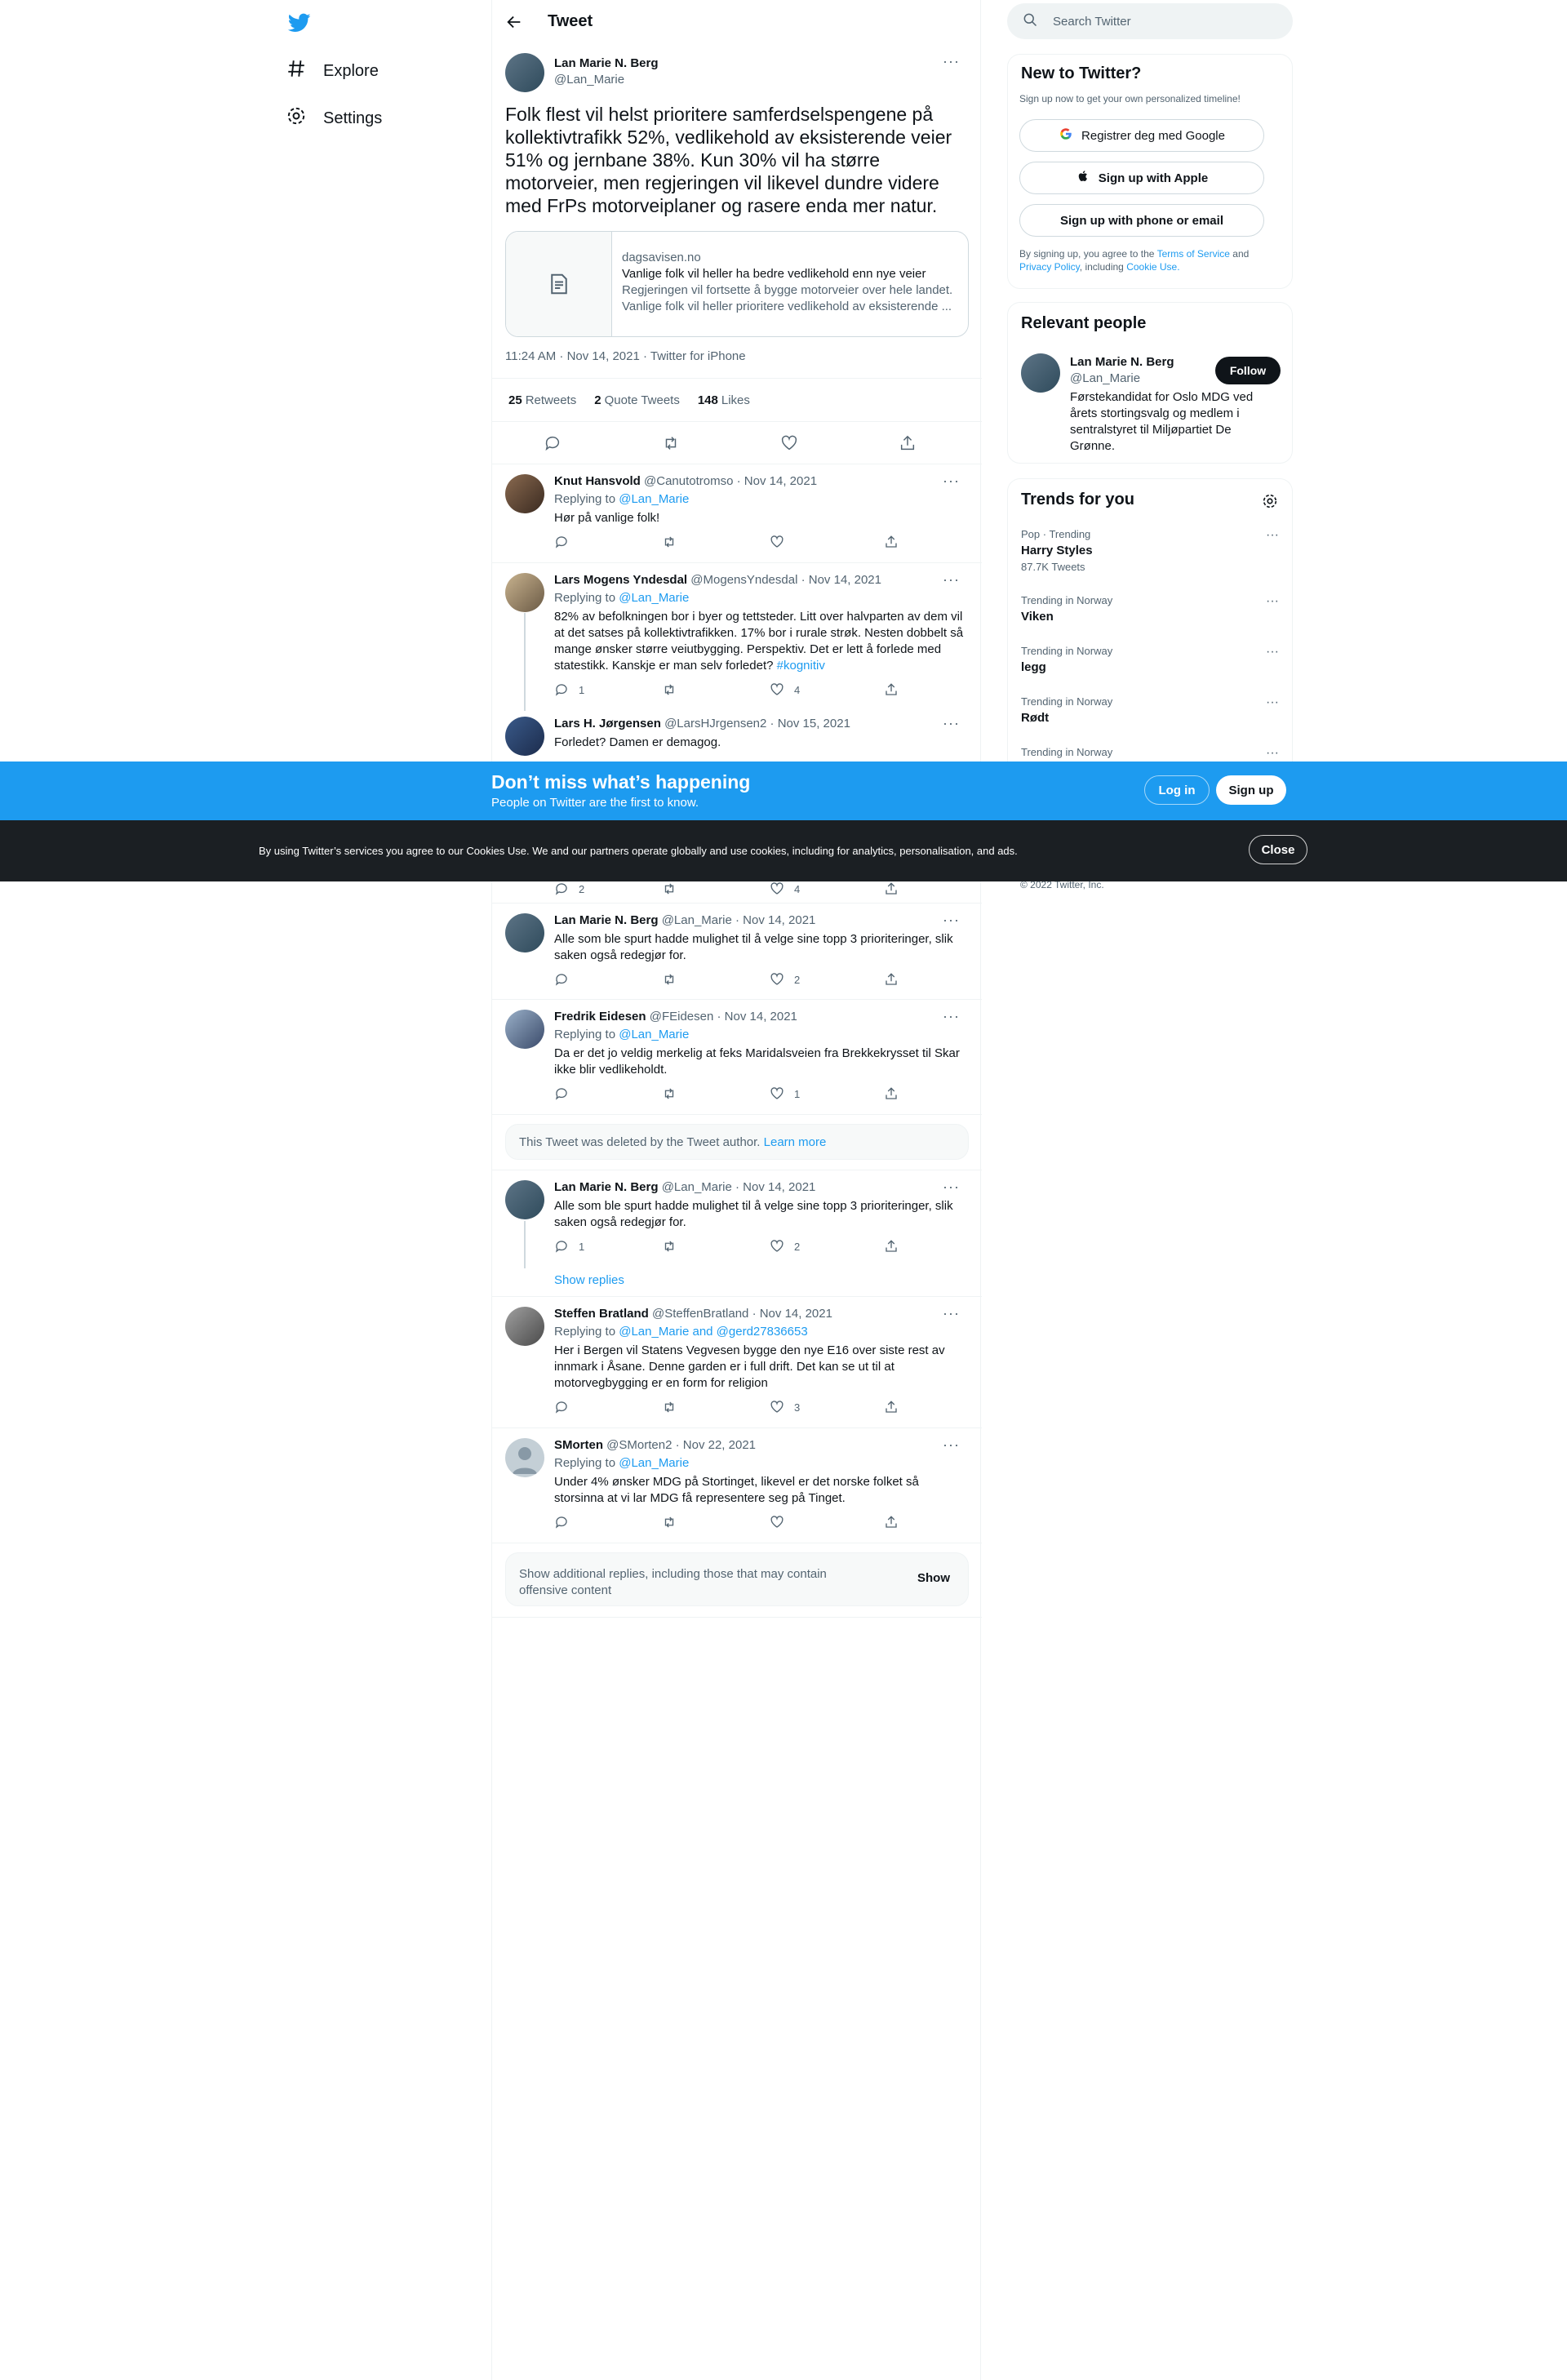 The width and height of the screenshot is (1567, 2380). What do you see at coordinates (639, 1445) in the screenshot?
I see `reply-author-handle: @SMorten2` at bounding box center [639, 1445].